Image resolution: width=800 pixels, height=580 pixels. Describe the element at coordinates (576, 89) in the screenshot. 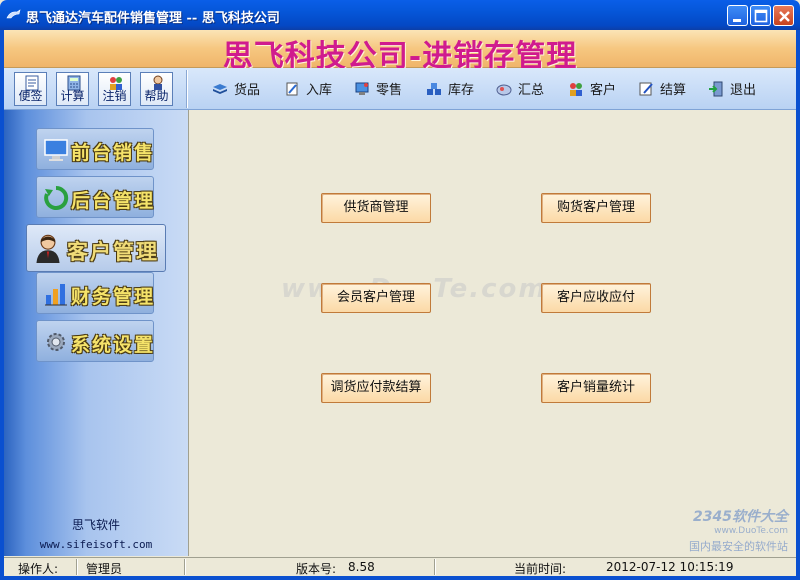

I see `customer-icon` at that location.